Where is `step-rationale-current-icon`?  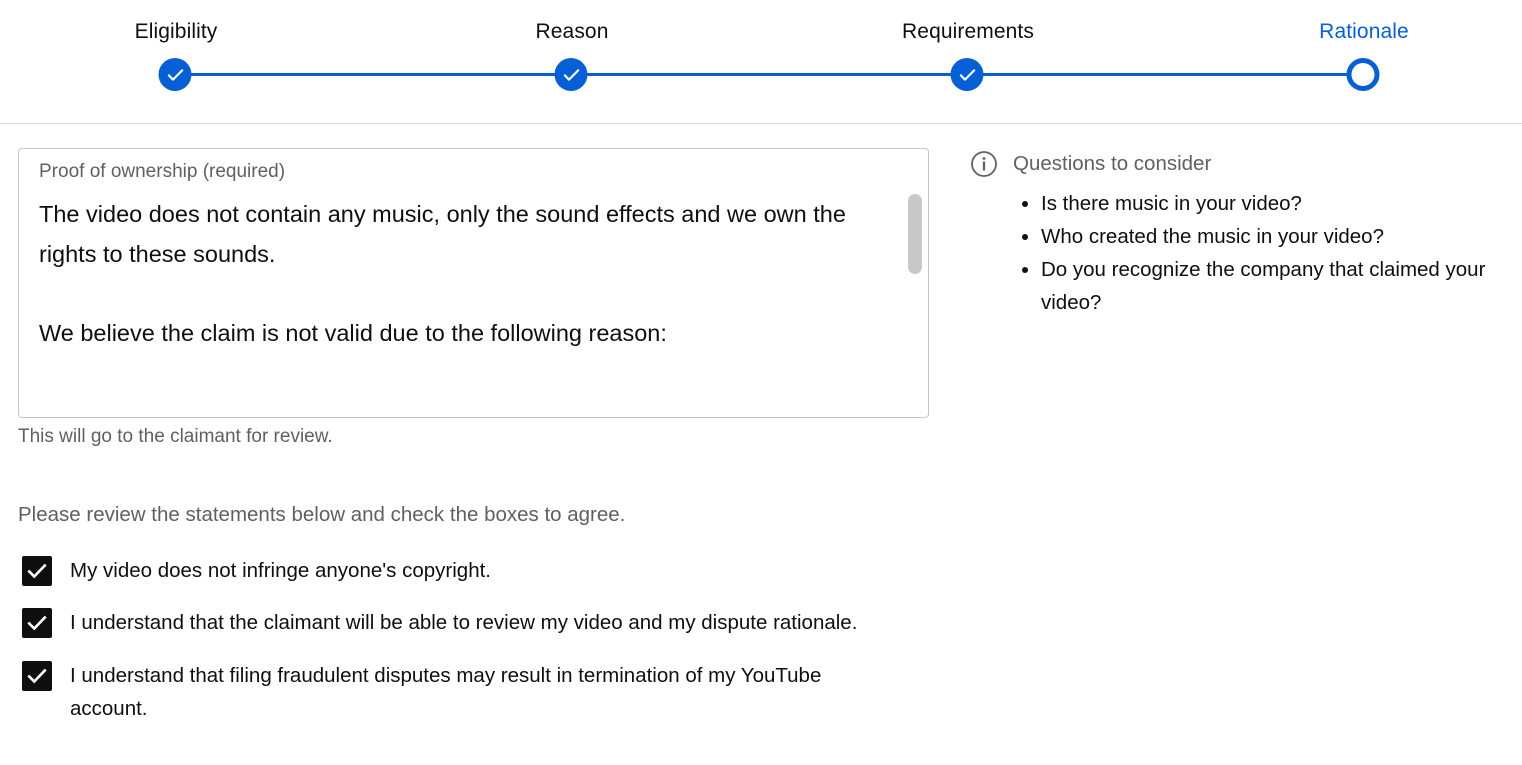
step-rationale-current-icon is located at coordinates (1363, 74).